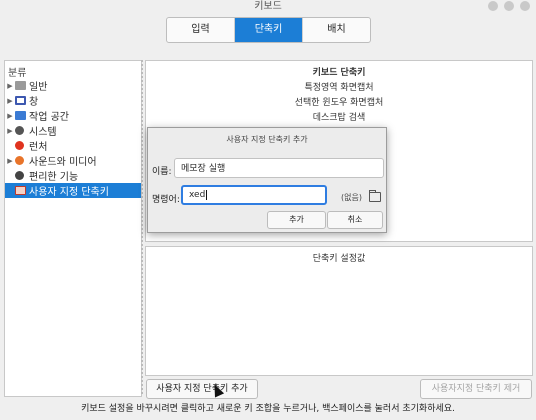 The image size is (536, 420). What do you see at coordinates (279, 168) in the screenshot?
I see `name-field: 메모장 실행` at bounding box center [279, 168].